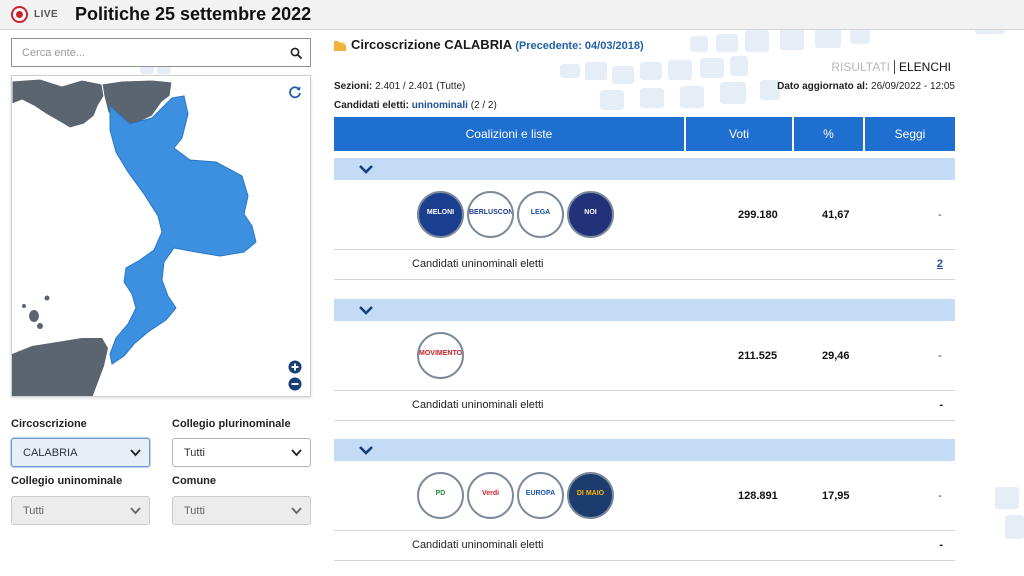  I want to click on forza-italia-logo: BERLUSCONI, so click(490, 214).